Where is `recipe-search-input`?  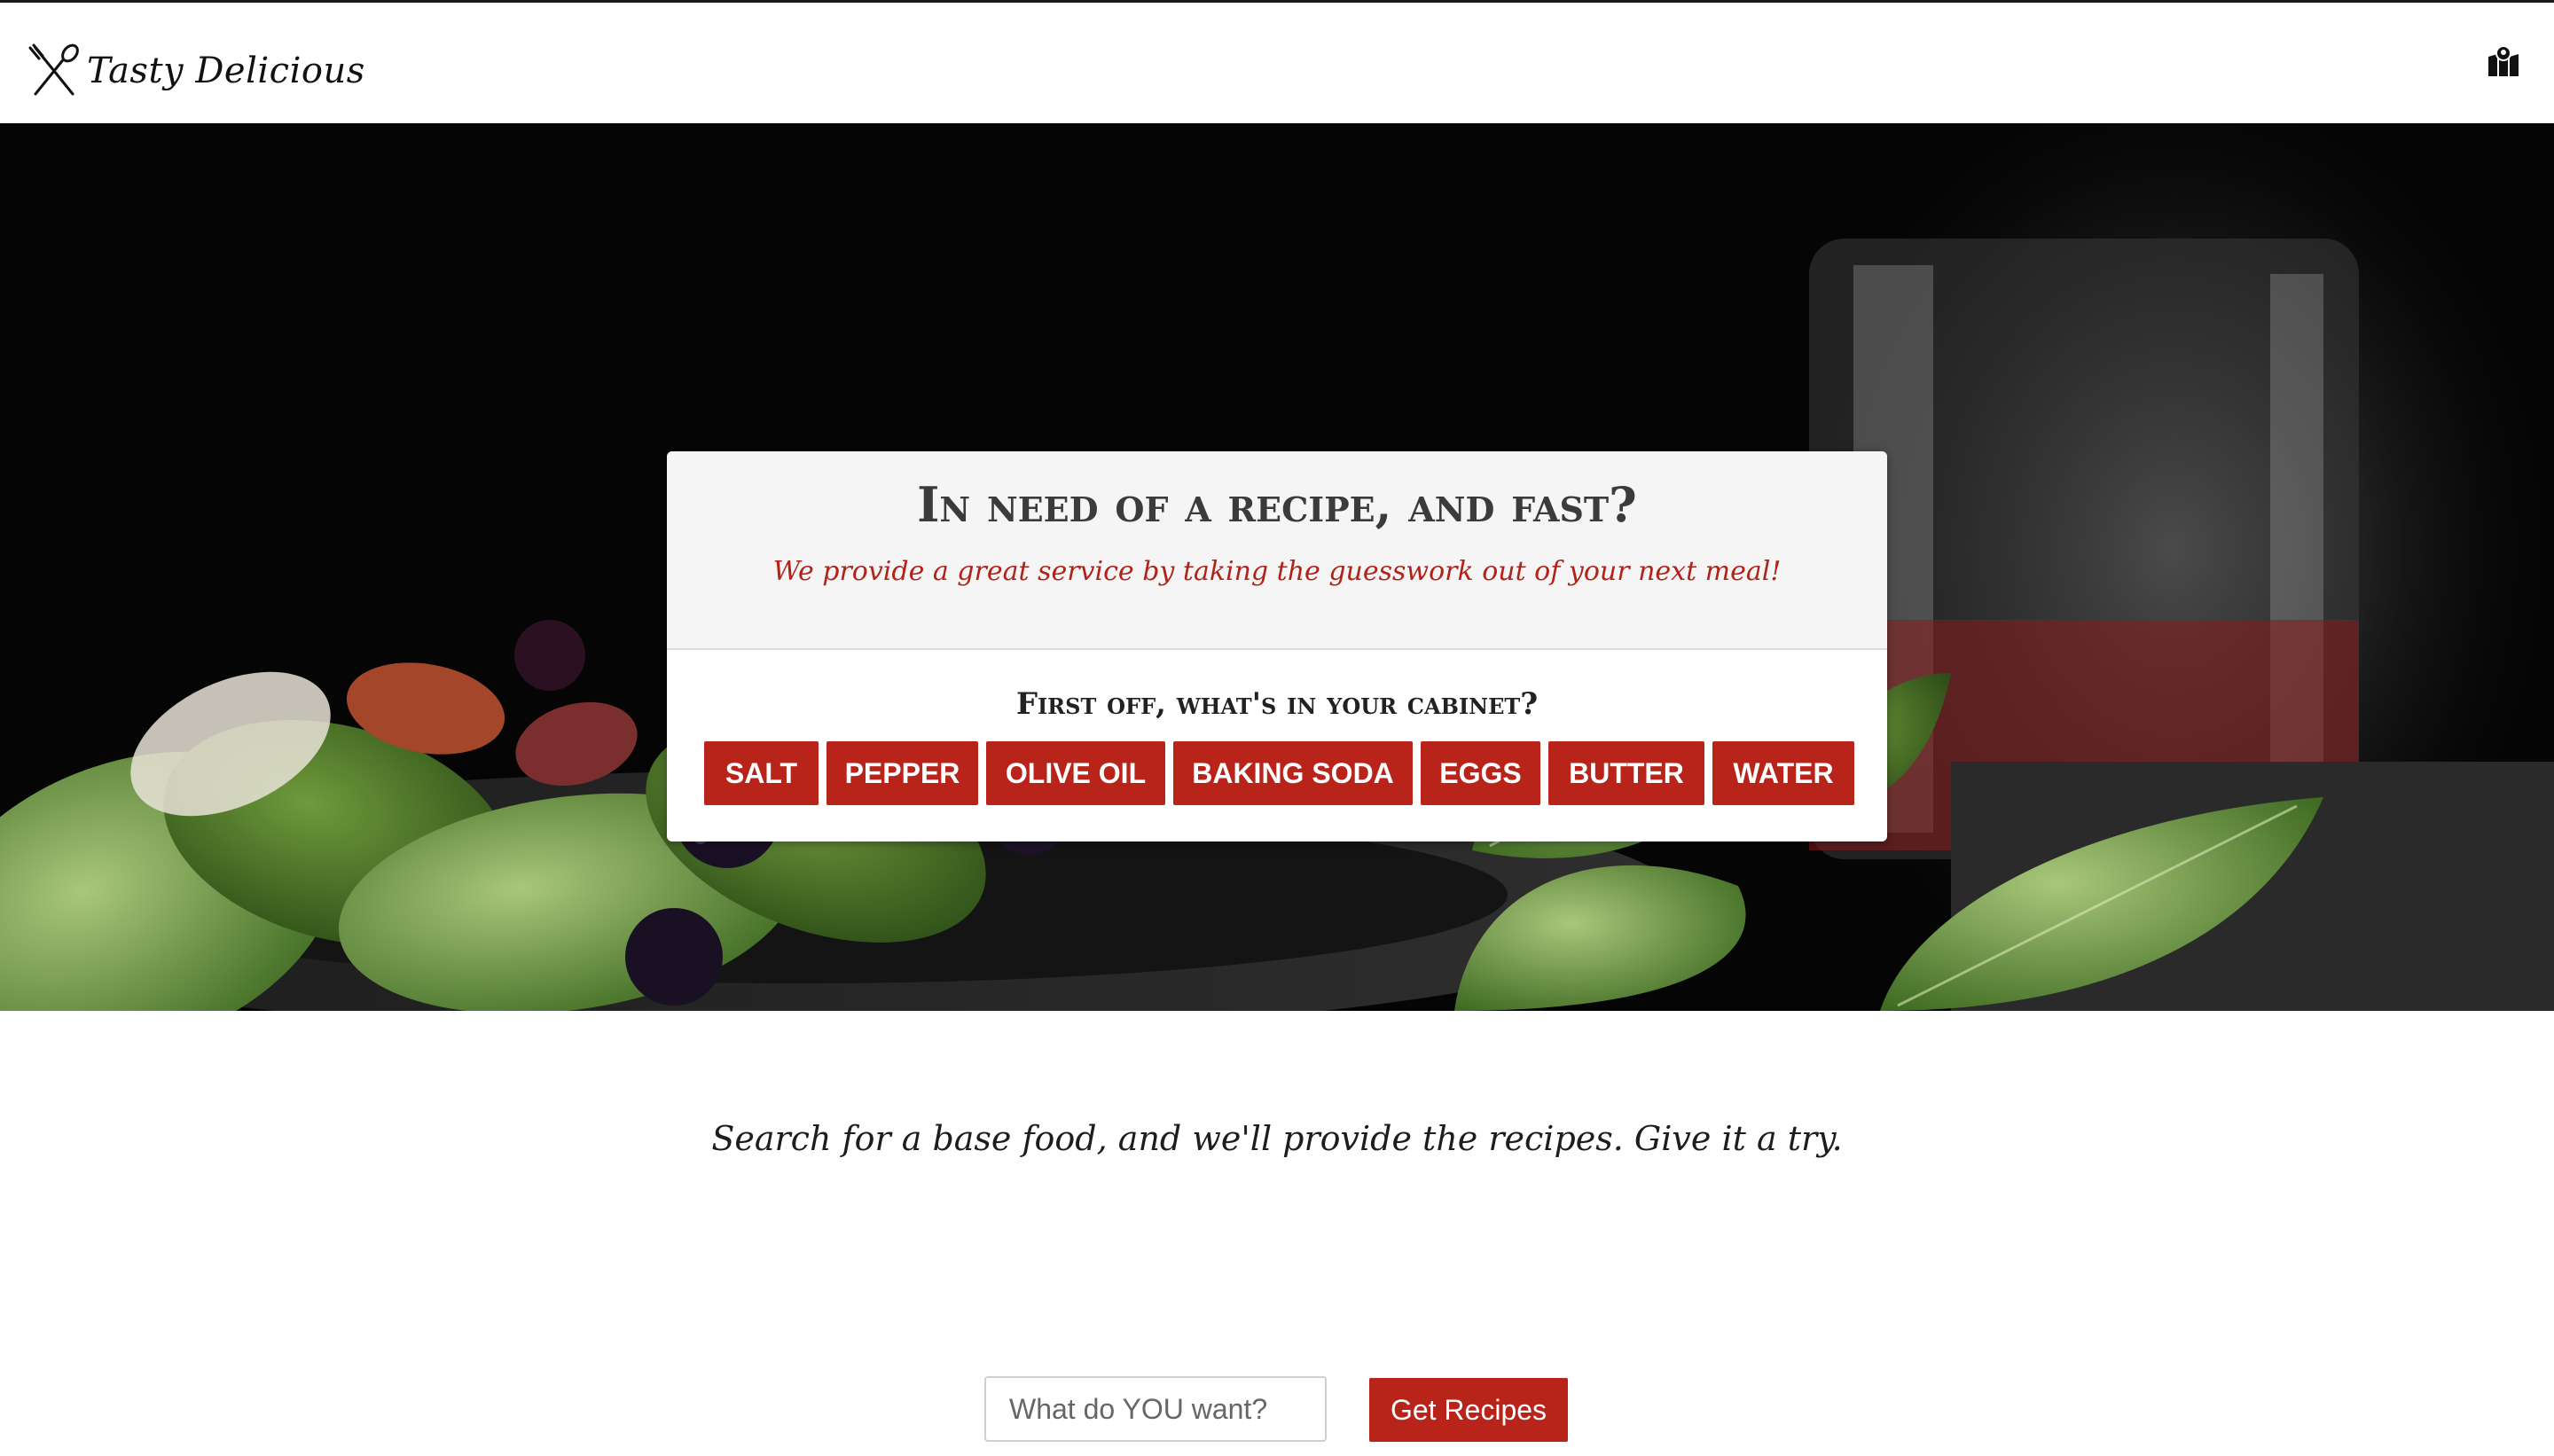
recipe-search-input is located at coordinates (1155, 1409).